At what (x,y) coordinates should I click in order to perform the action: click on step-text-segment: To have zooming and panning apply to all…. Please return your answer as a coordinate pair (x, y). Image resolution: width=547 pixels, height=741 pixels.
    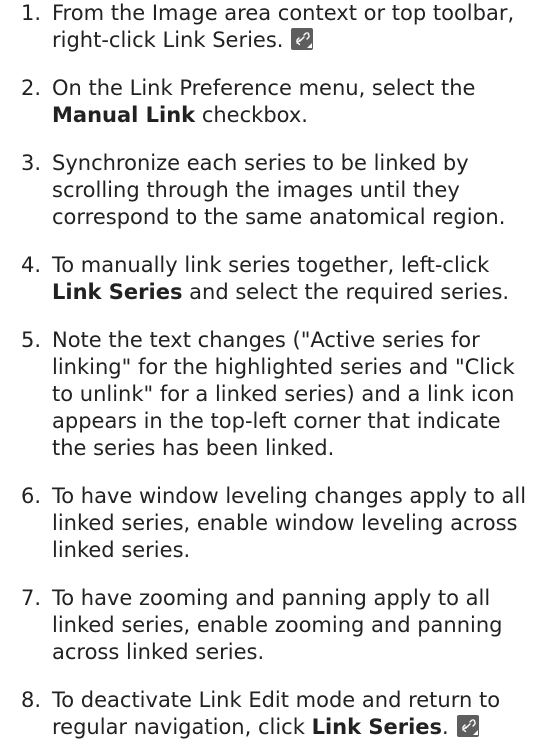
    Looking at the image, I should click on (277, 625).